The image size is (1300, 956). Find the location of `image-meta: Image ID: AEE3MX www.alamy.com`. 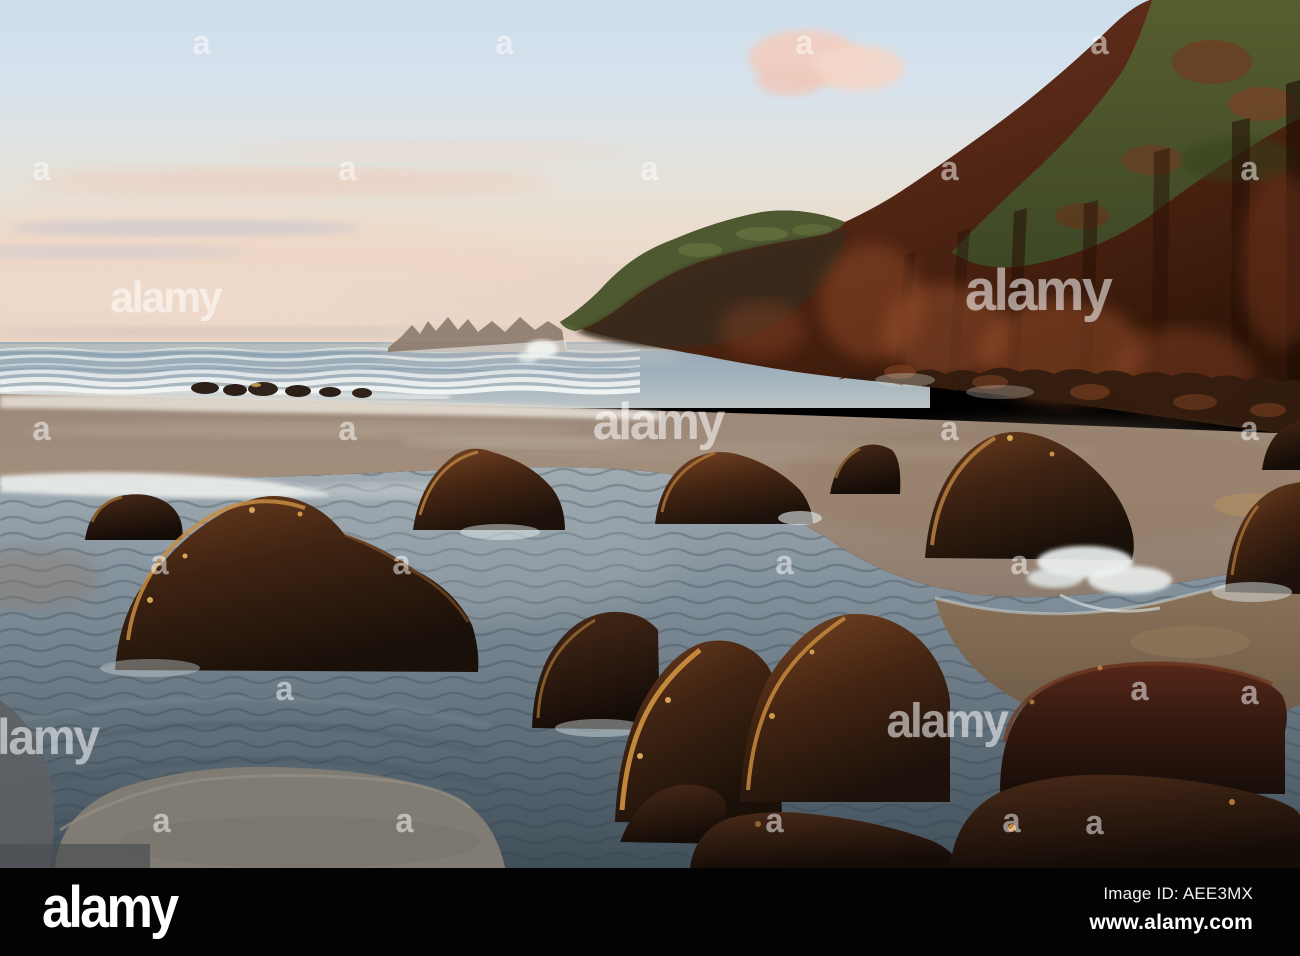

image-meta: Image ID: AEE3MX www.alamy.com is located at coordinates (1171, 909).